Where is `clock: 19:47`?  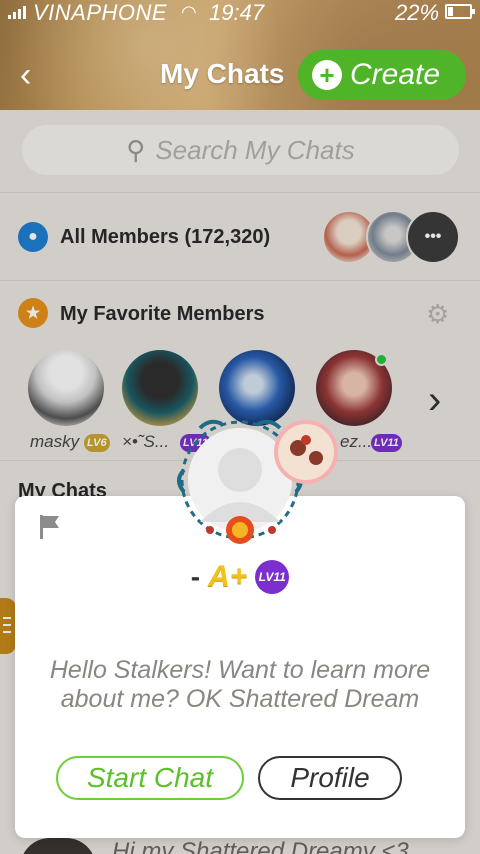
clock: 19:47 is located at coordinates (237, 12).